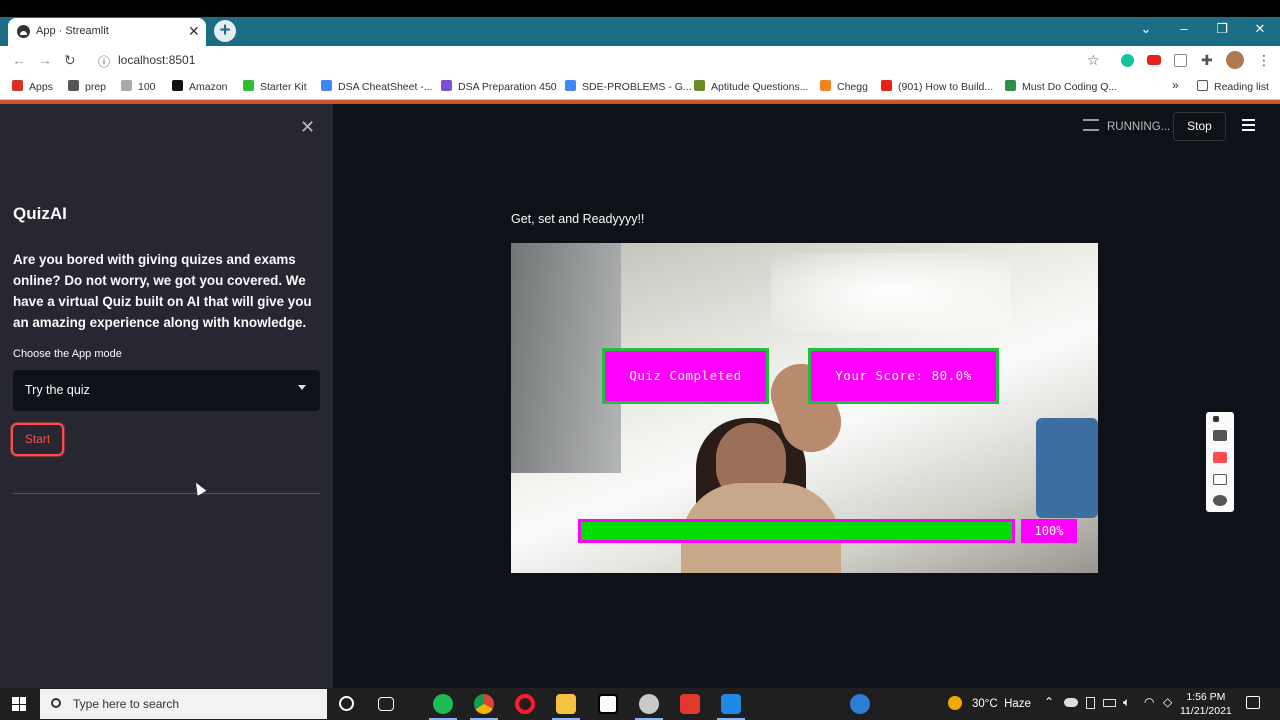 The image size is (1280, 720). Describe the element at coordinates (225, 31) in the screenshot. I see `new-tab-button: +` at that location.